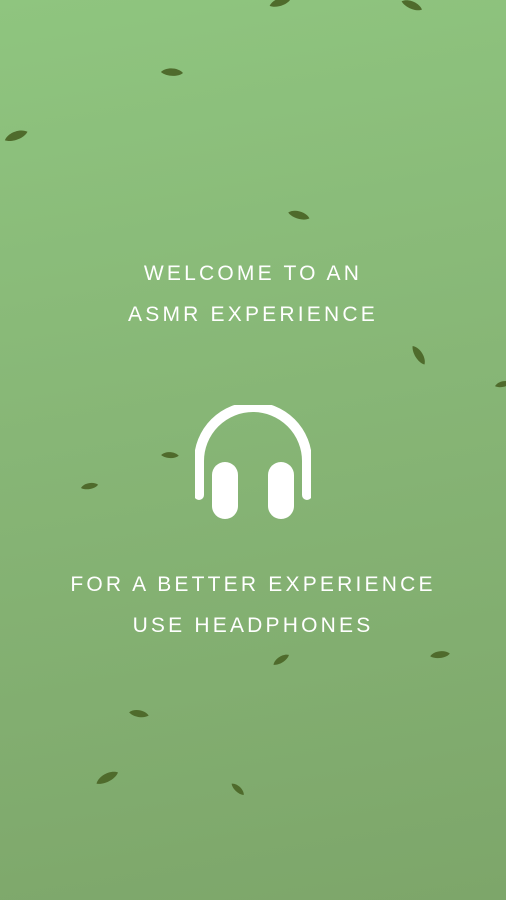 The height and width of the screenshot is (900, 506). I want to click on welcome-line-2: ASMR EXPERIENCE, so click(253, 314).